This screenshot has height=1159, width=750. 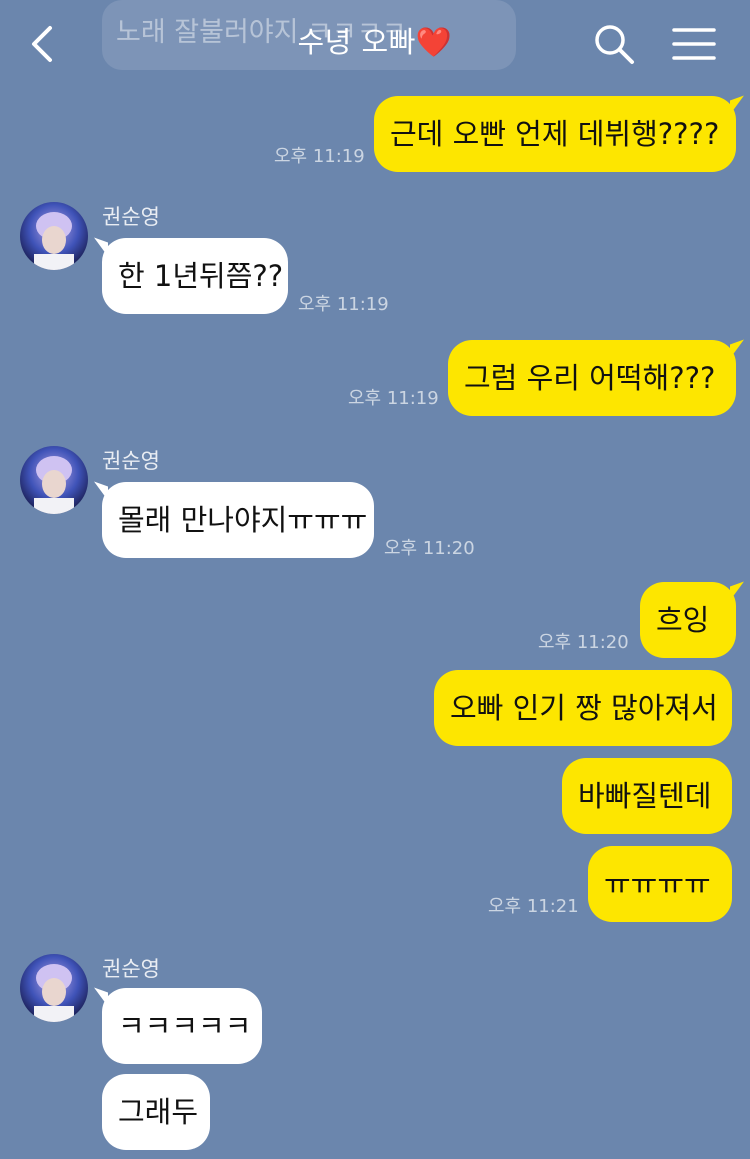 I want to click on my-message-bubble: ㅠㅠㅠㅠ, so click(x=660, y=884).